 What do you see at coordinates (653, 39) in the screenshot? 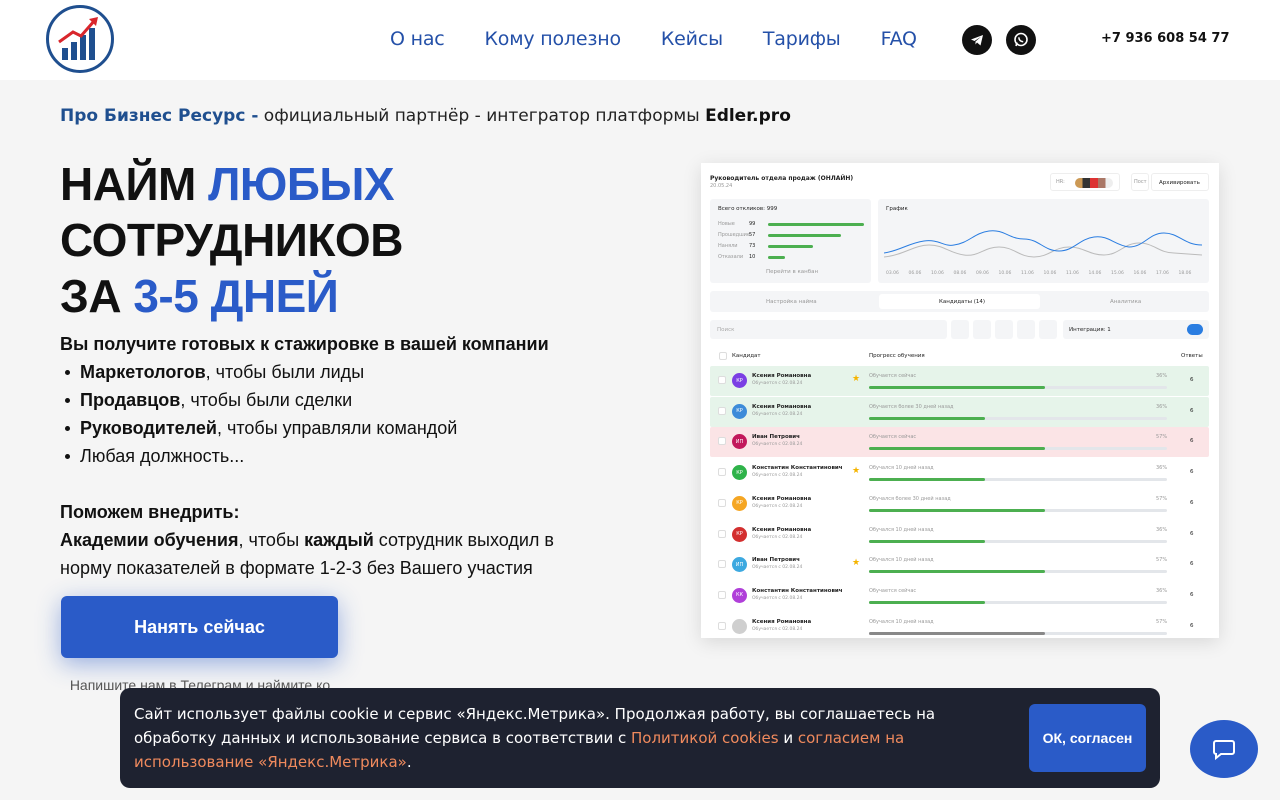
I see `main-nav: О нас Кому полезно Кейсы Тарифы FAQ` at bounding box center [653, 39].